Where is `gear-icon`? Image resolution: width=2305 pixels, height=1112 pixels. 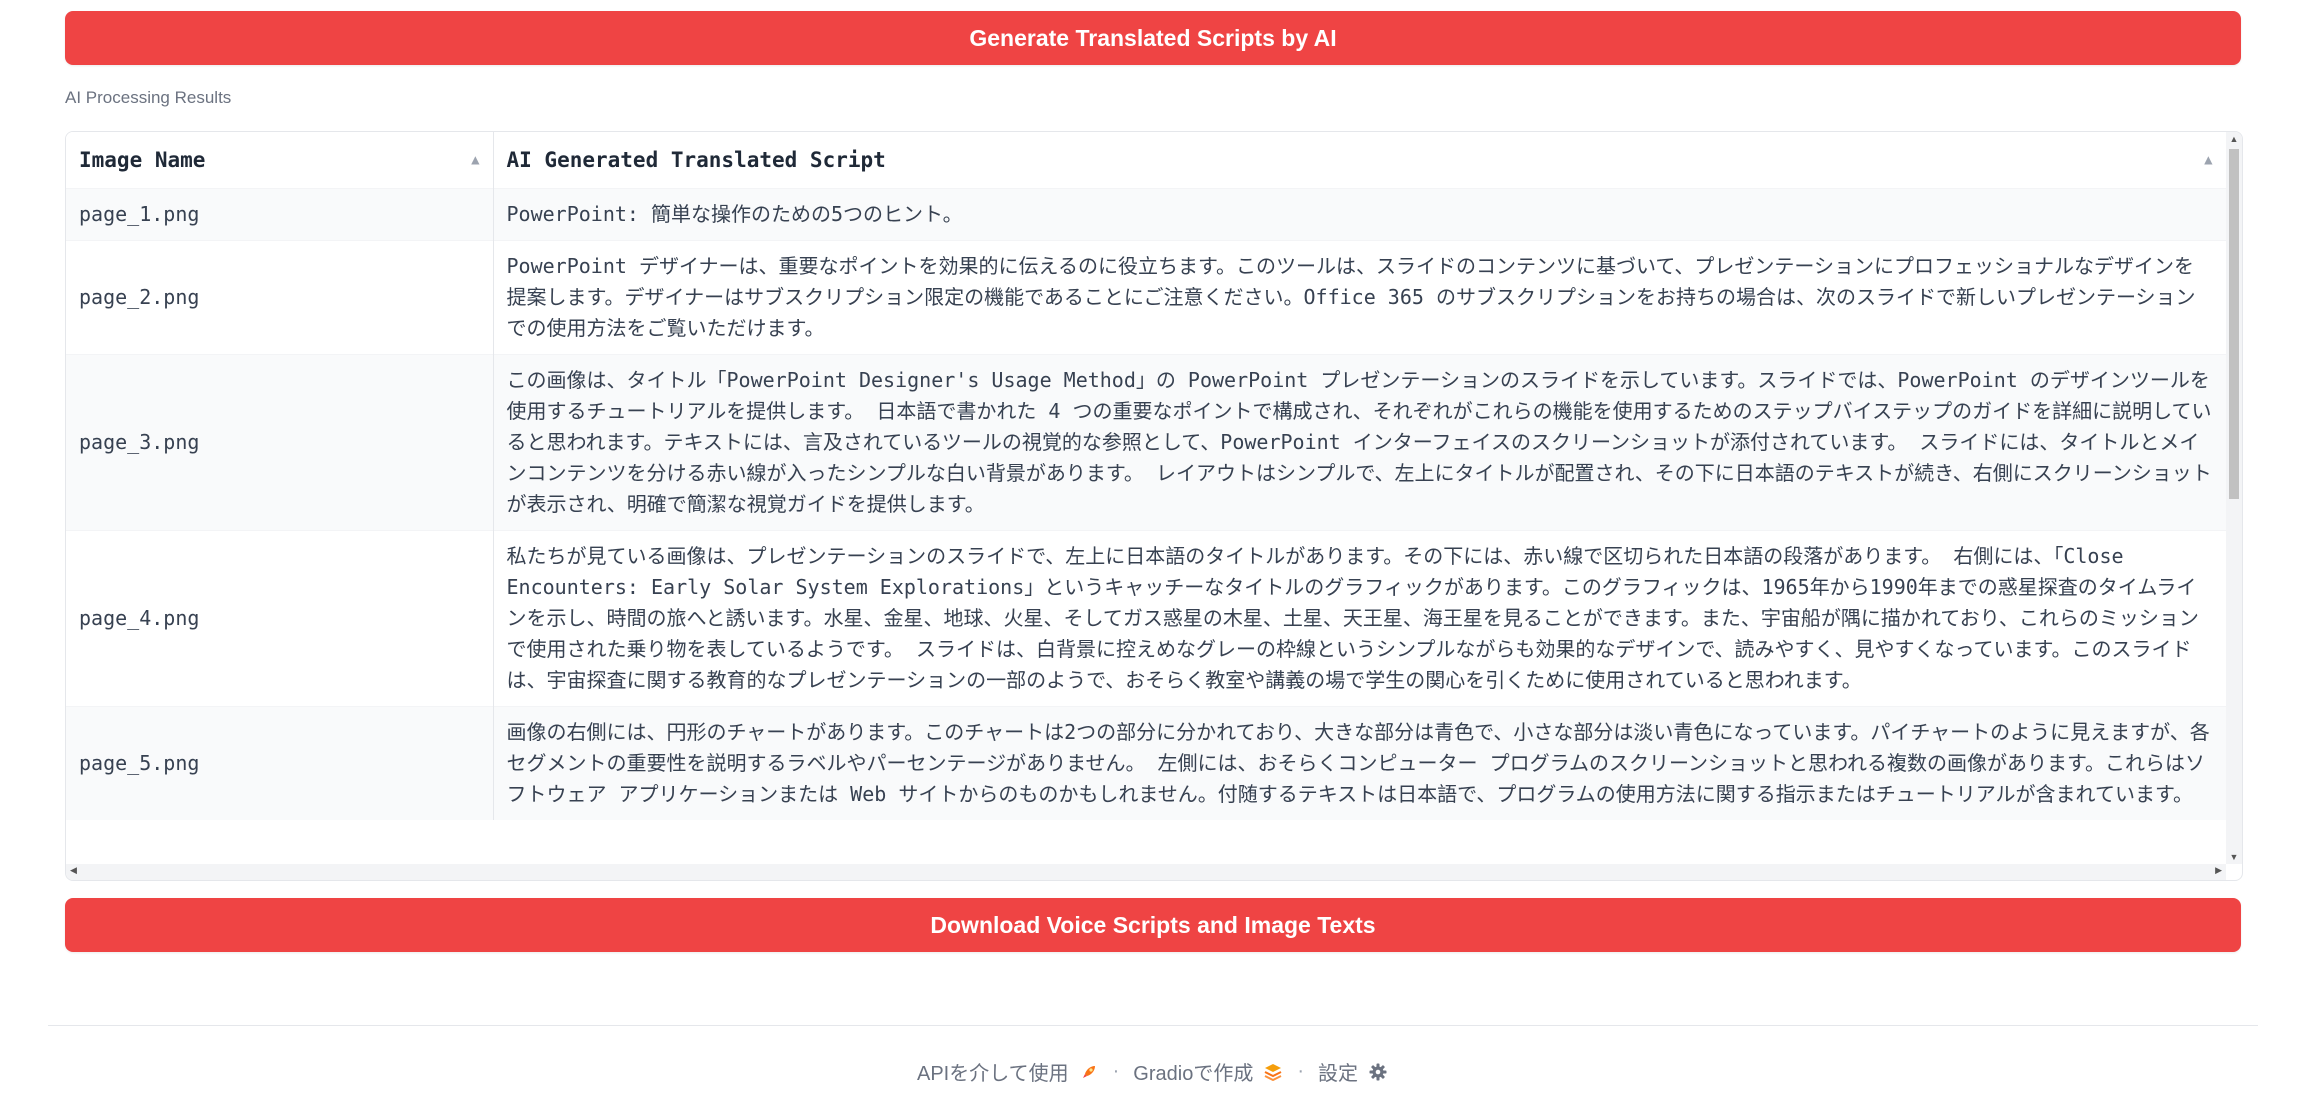
gear-icon is located at coordinates (1378, 1072).